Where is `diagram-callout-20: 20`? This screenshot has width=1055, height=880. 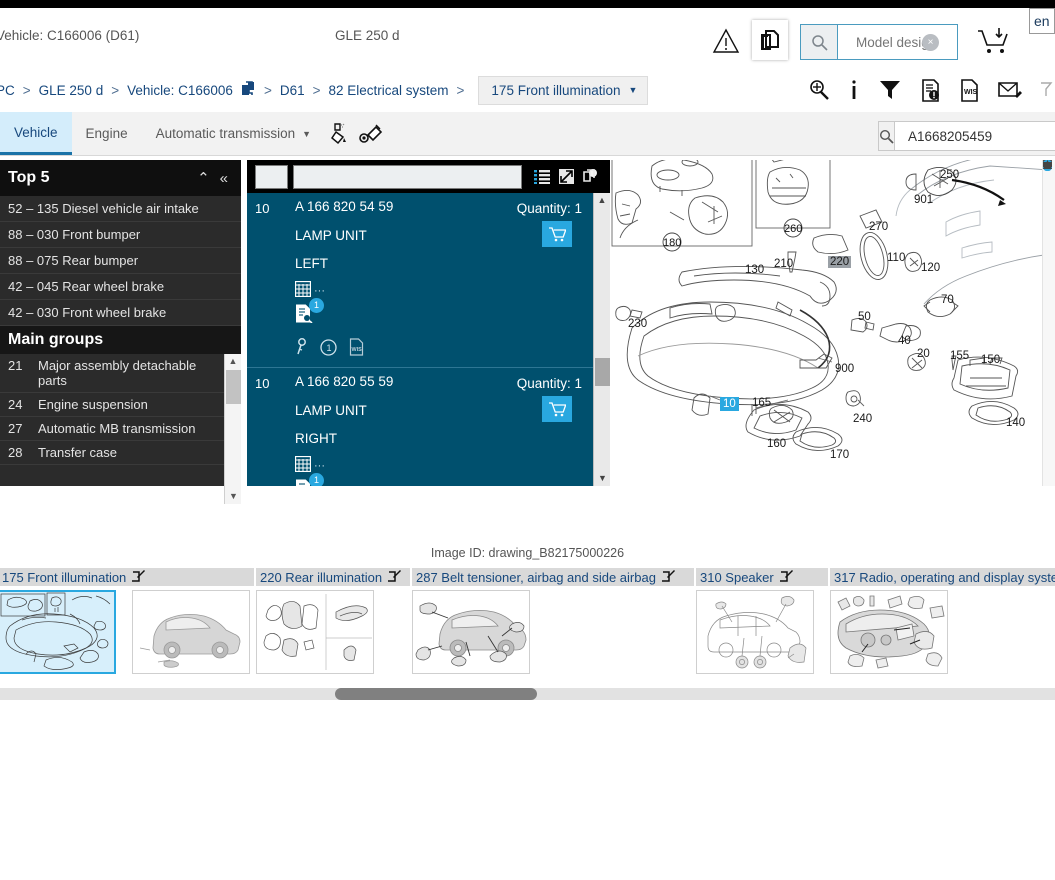 diagram-callout-20: 20 is located at coordinates (923, 354).